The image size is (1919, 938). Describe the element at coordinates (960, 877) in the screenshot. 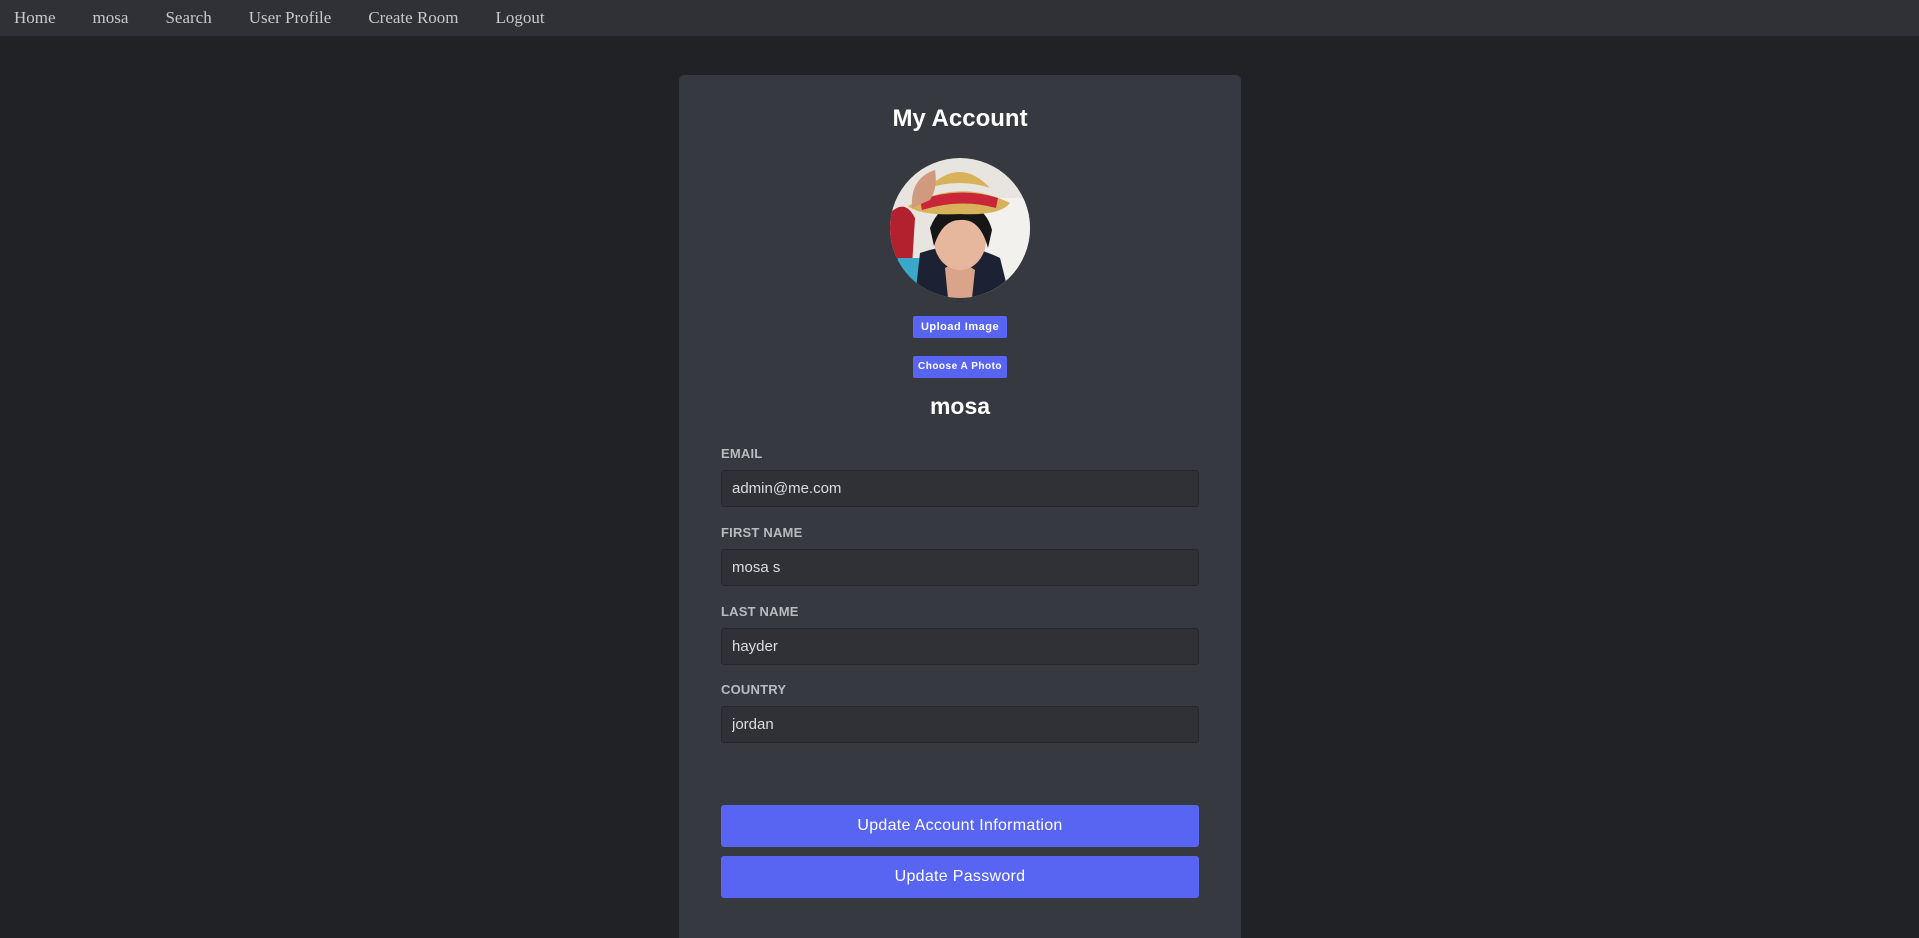

I see `update-password-button: Update Password` at that location.